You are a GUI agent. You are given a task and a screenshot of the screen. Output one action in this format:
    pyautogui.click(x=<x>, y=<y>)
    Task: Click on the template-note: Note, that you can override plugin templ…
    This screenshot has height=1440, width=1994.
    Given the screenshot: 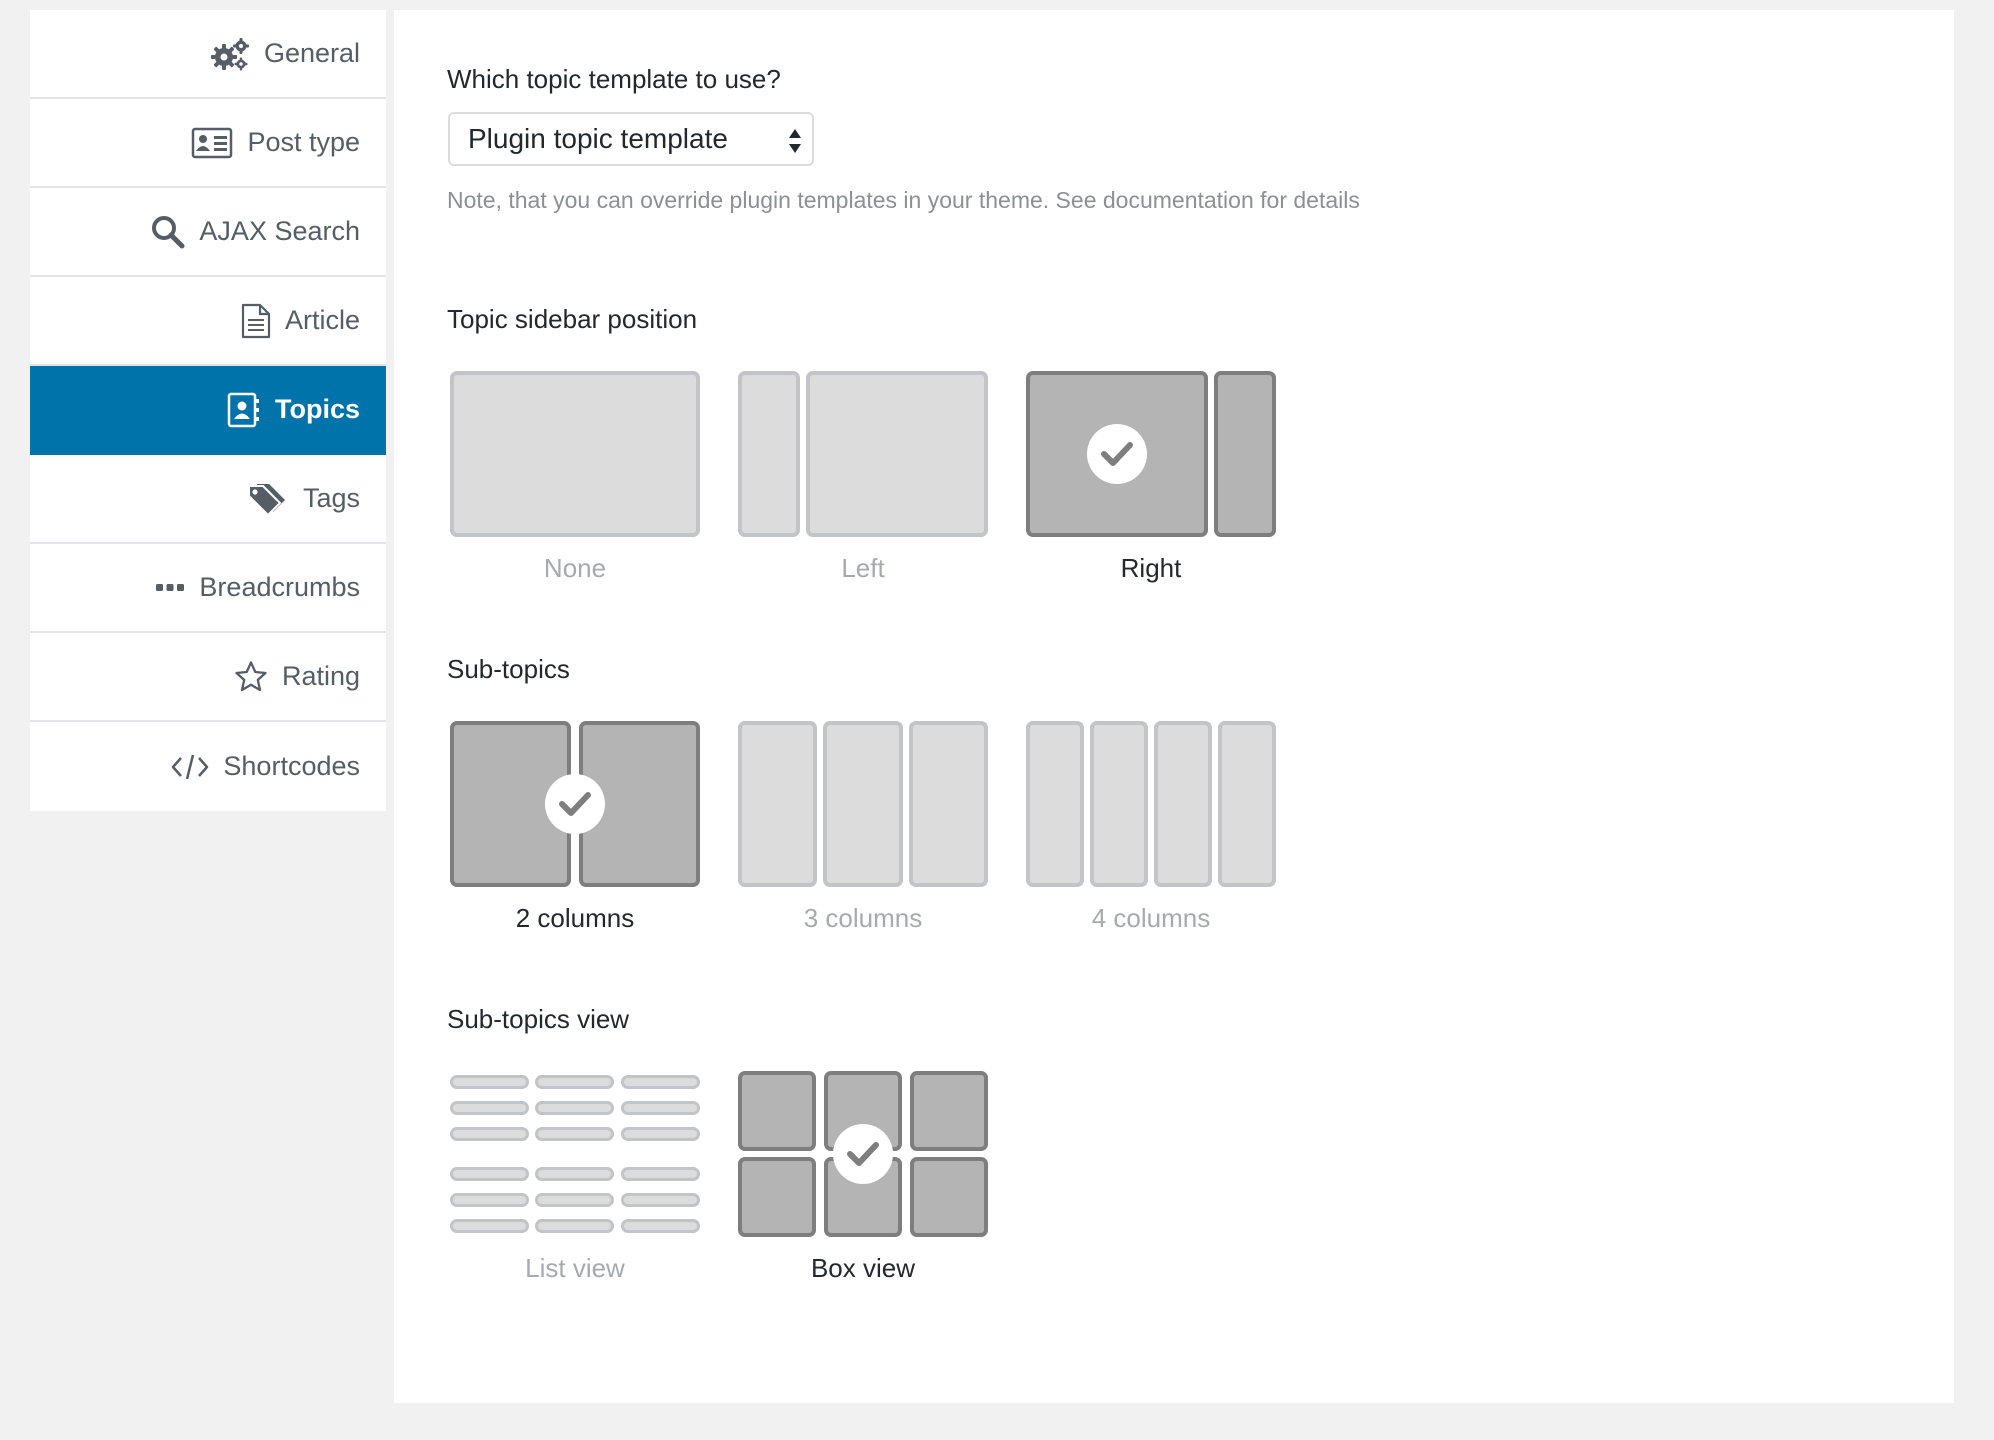 What is the action you would take?
    pyautogui.click(x=903, y=200)
    